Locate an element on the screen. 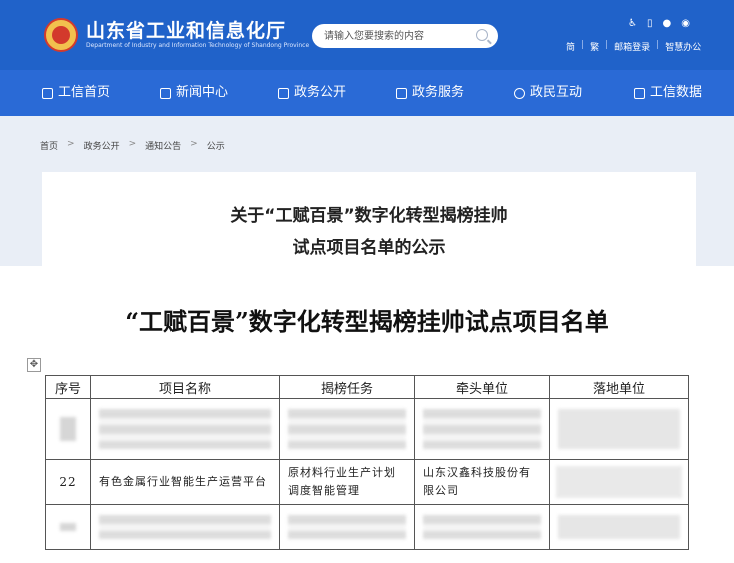  service-icon is located at coordinates (401, 93).